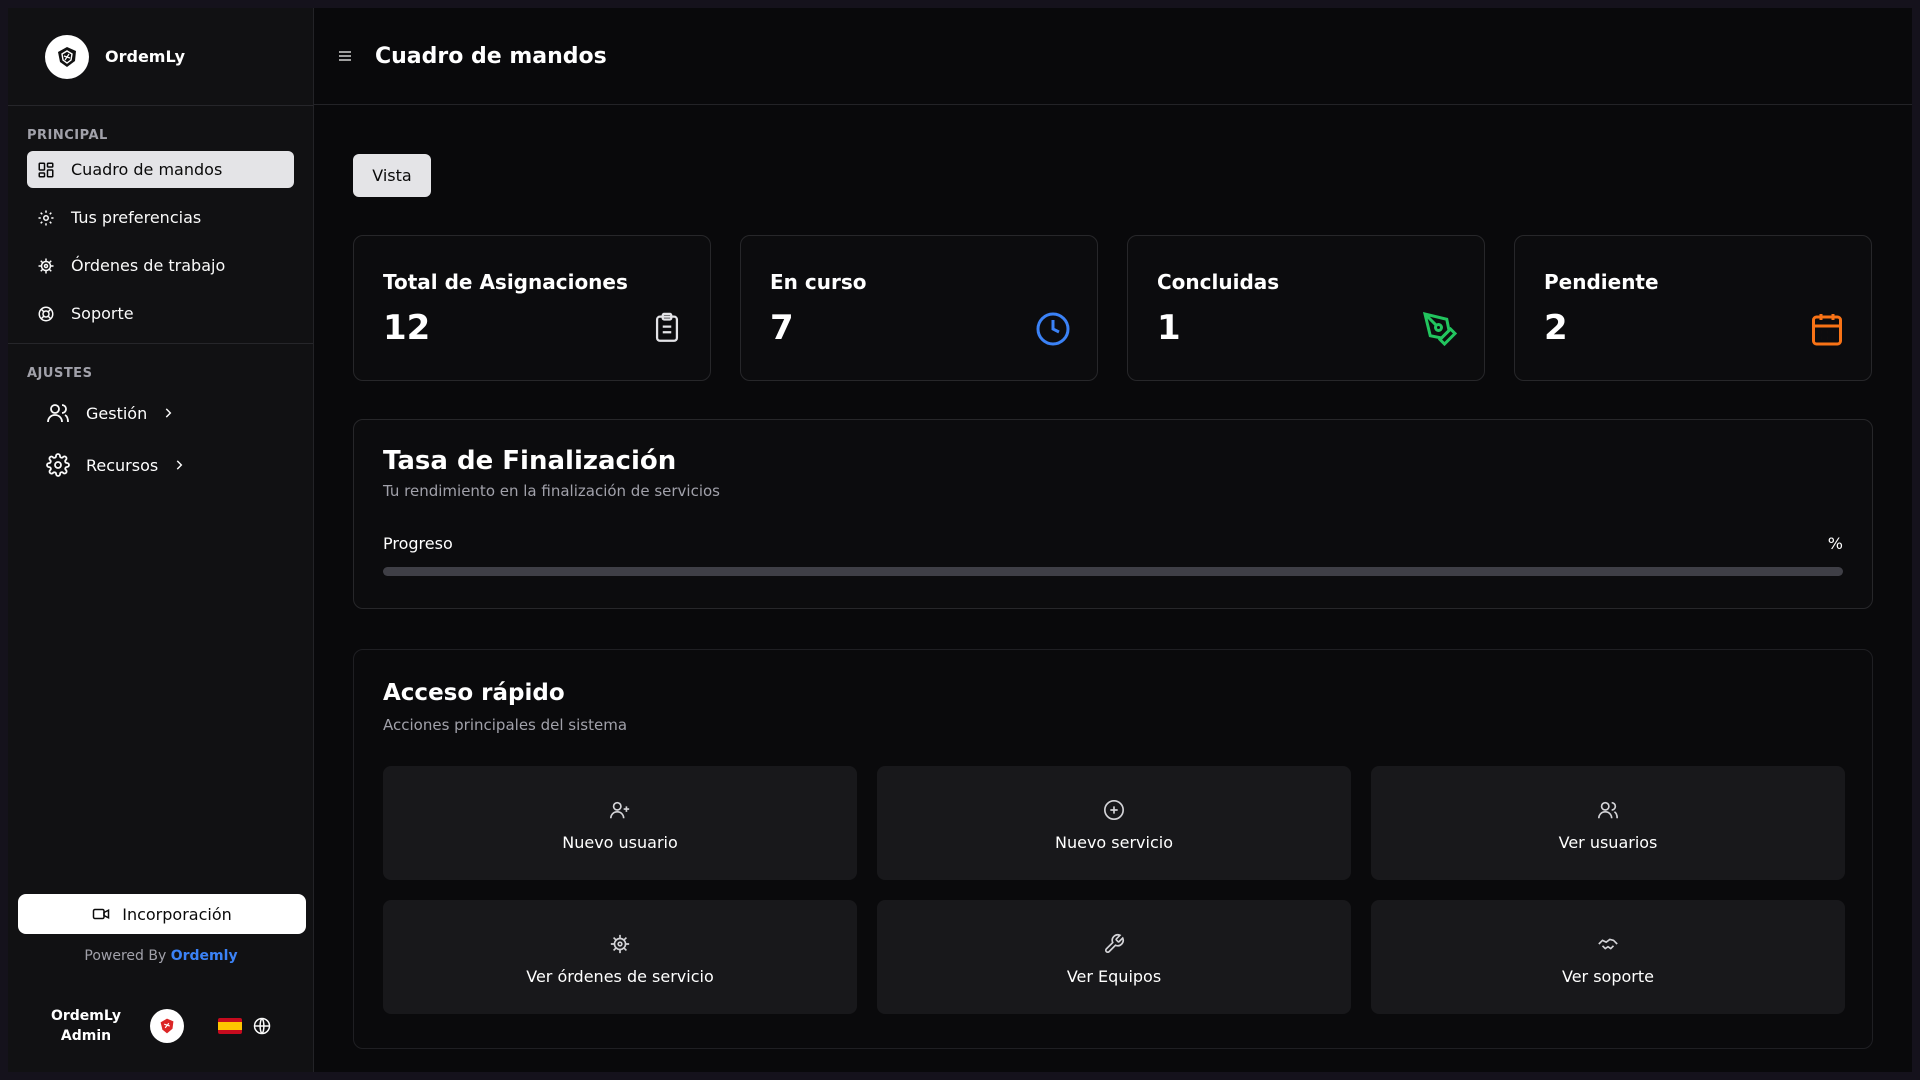 This screenshot has height=1080, width=1920. Describe the element at coordinates (1218, 282) in the screenshot. I see `stat-title: Concluidas` at that location.